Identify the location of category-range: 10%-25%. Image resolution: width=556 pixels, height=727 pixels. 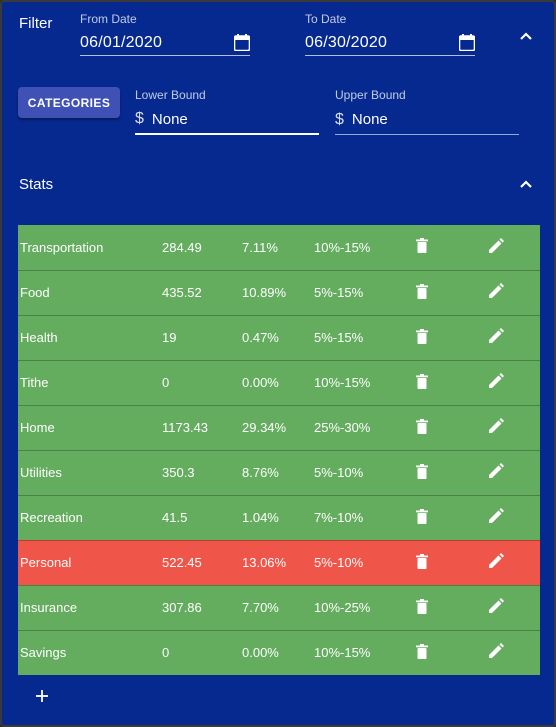
(365, 607).